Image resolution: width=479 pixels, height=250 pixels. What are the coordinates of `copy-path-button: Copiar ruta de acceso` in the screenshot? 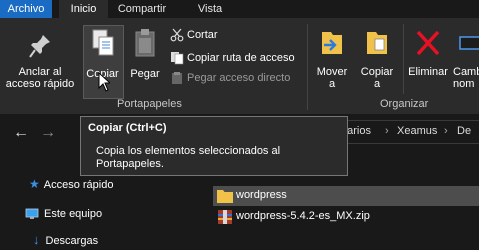 It's located at (232, 58).